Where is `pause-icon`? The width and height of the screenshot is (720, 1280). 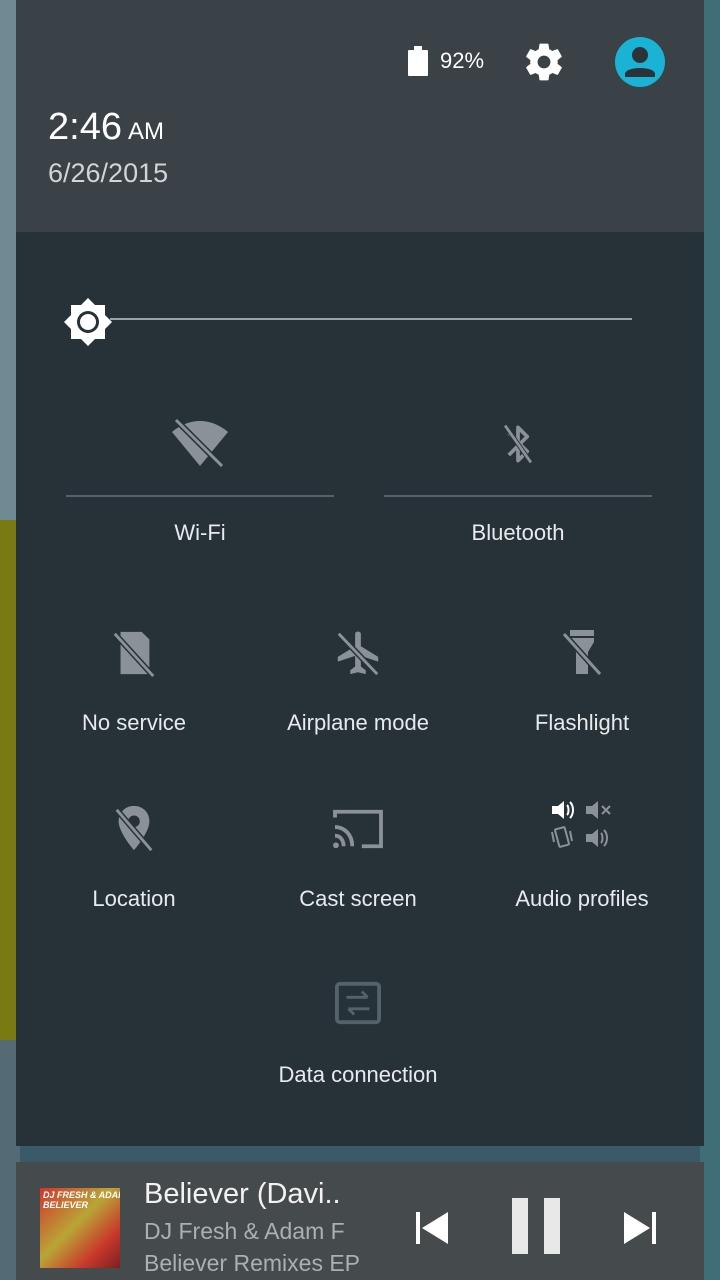 pause-icon is located at coordinates (536, 1226).